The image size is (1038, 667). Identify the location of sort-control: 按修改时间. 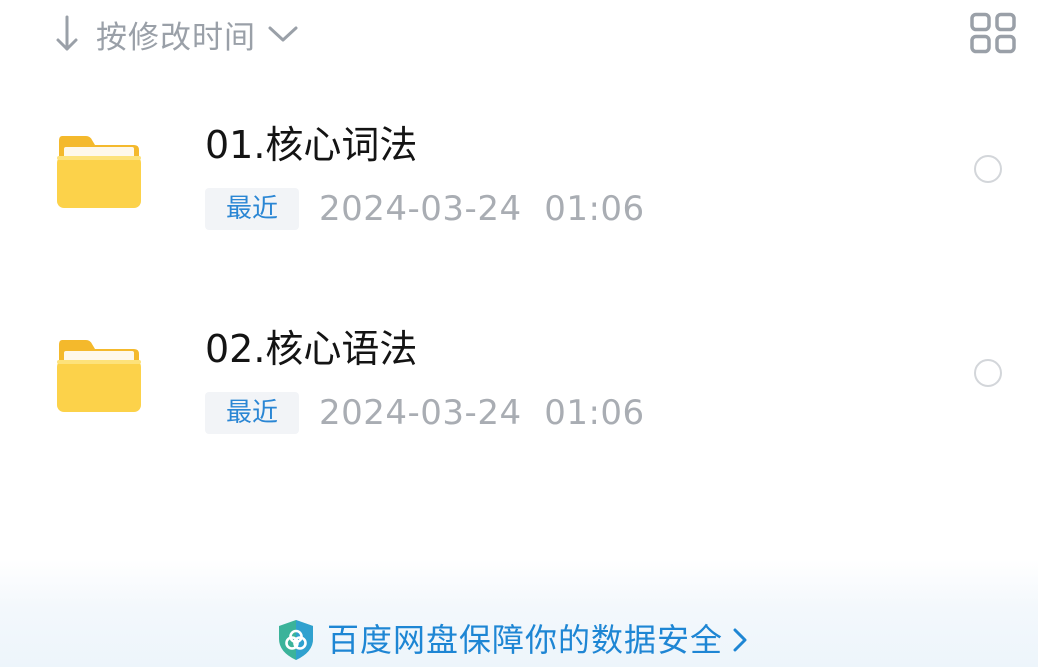
(177, 34).